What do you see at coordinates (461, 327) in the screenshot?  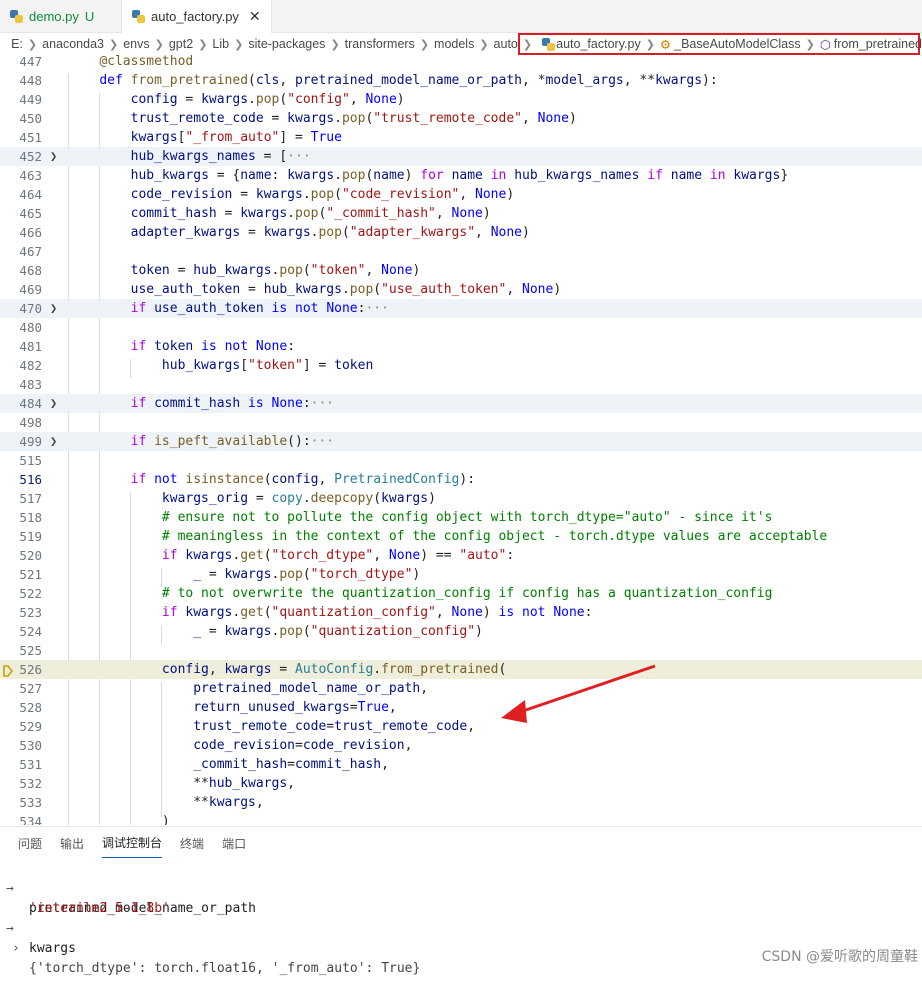 I see `code-line: 480` at bounding box center [461, 327].